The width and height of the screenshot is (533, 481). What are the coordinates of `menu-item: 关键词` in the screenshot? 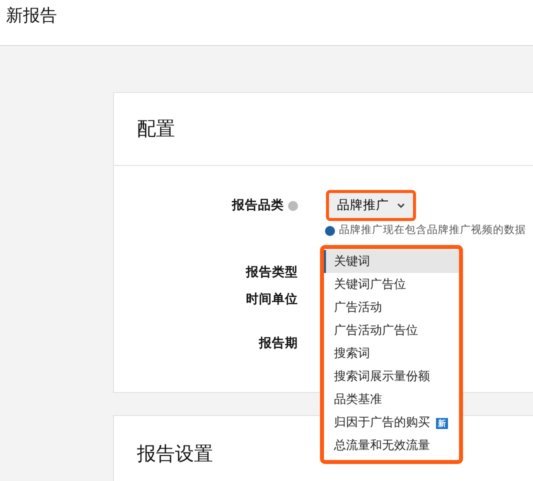 It's located at (391, 261).